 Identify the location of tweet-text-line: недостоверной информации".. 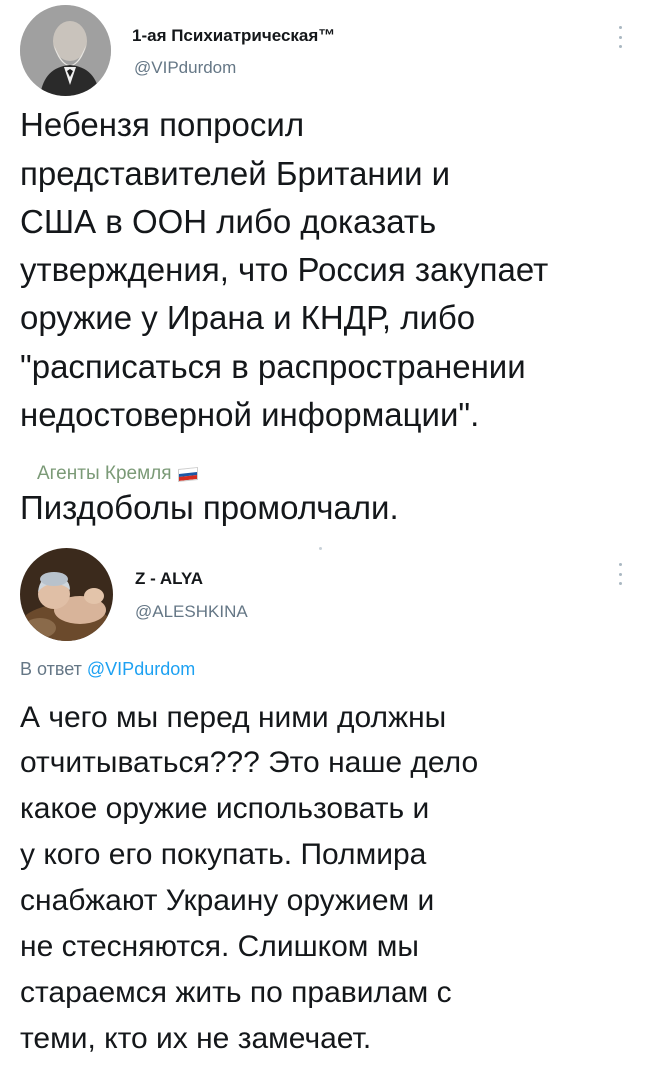
(250, 414).